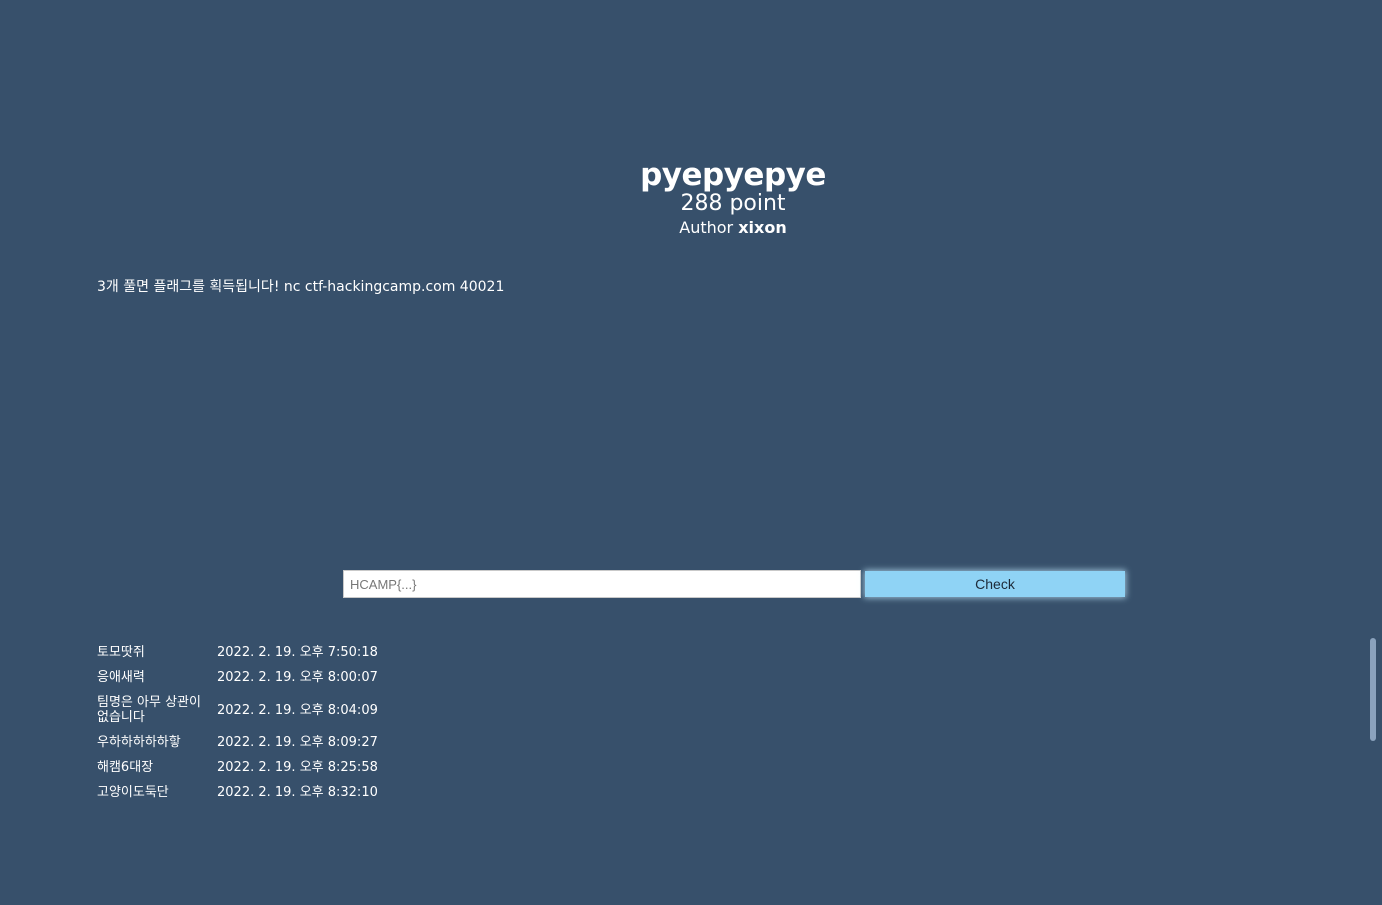  Describe the element at coordinates (1373, 689) in the screenshot. I see `vertical-scrollbar` at that location.